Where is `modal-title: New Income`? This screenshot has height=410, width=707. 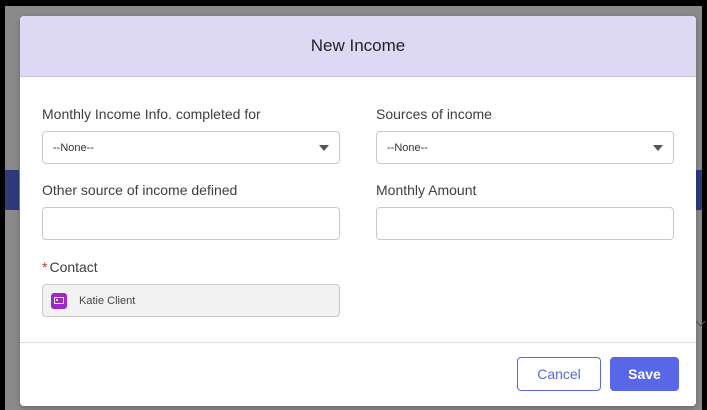
modal-title: New Income is located at coordinates (358, 45).